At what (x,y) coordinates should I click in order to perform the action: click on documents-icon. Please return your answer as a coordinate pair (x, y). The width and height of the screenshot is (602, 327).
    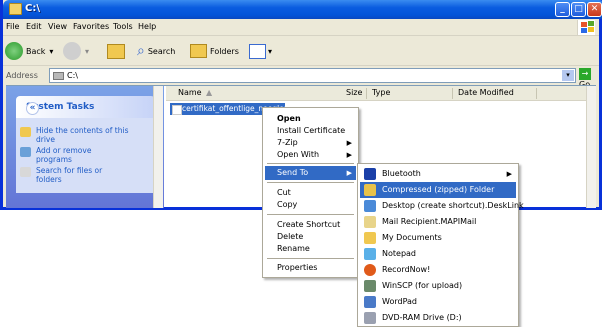
    Looking at the image, I should click on (370, 238).